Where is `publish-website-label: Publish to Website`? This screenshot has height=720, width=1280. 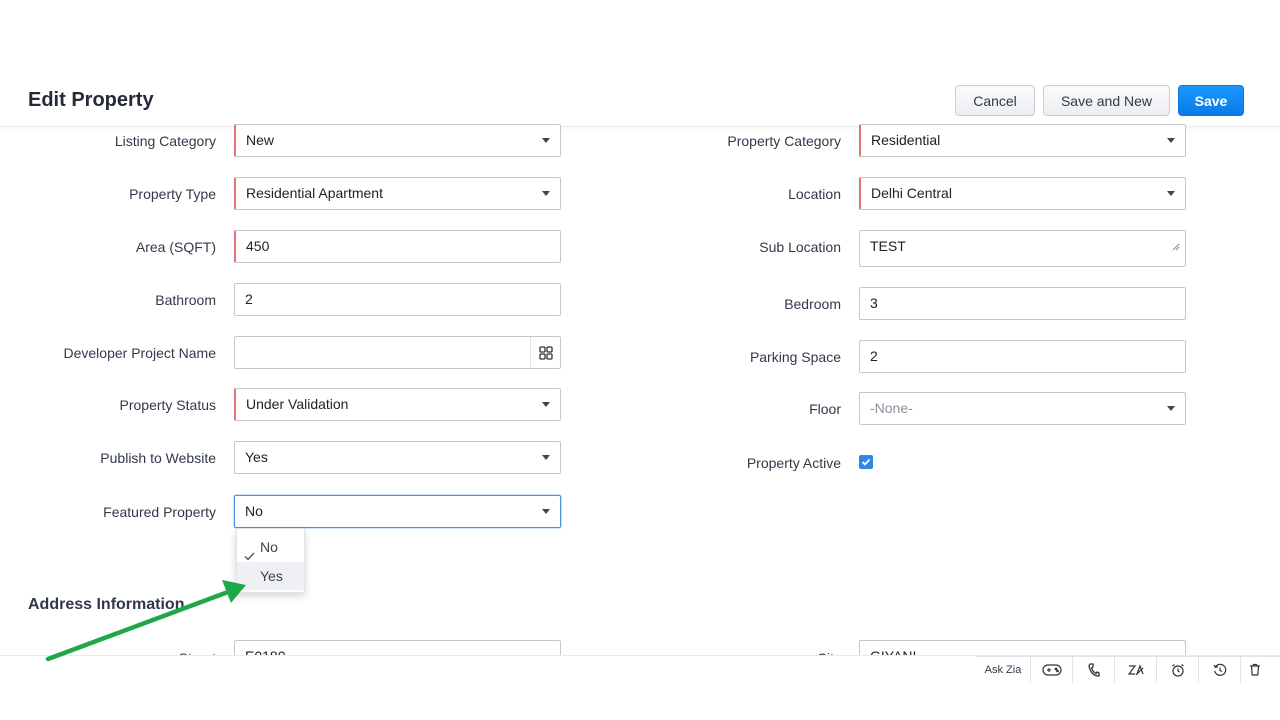
publish-website-label: Publish to Website is located at coordinates (158, 458).